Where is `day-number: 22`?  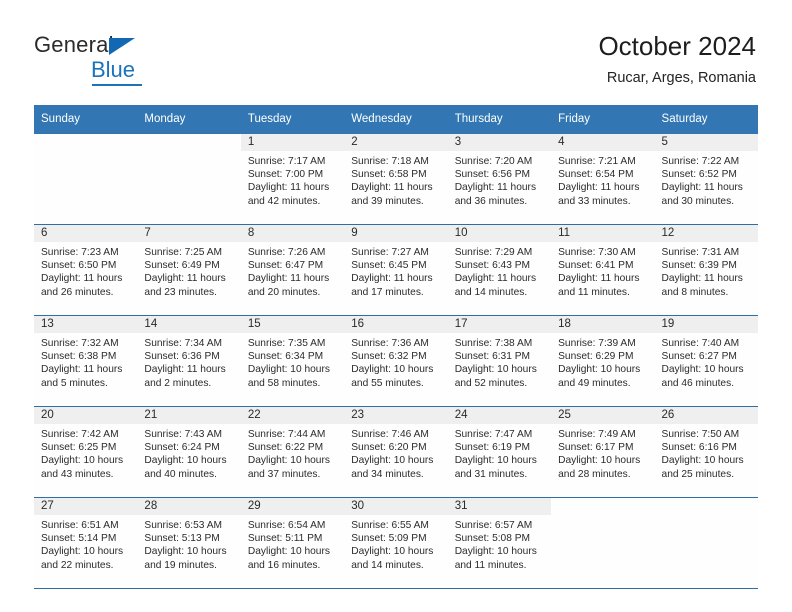 day-number: 22 is located at coordinates (292, 415).